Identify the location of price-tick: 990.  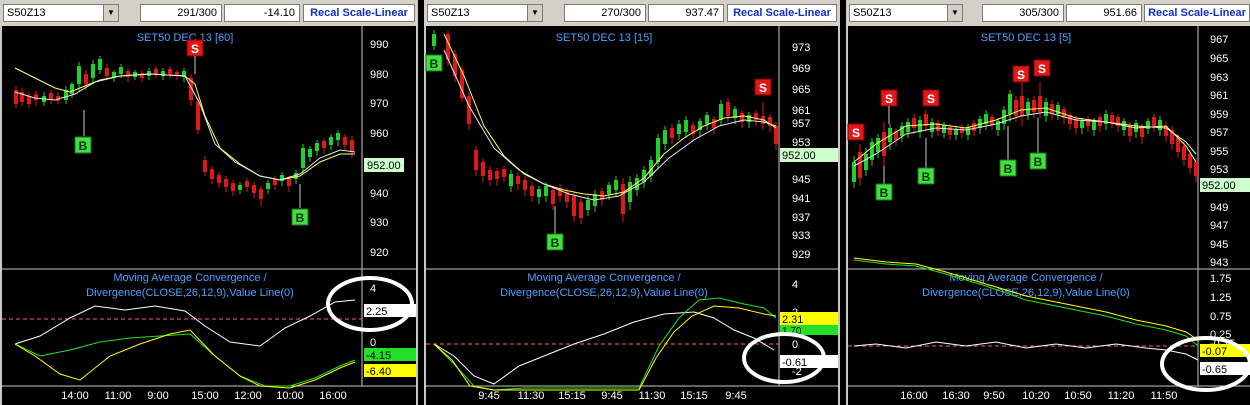
(379, 45).